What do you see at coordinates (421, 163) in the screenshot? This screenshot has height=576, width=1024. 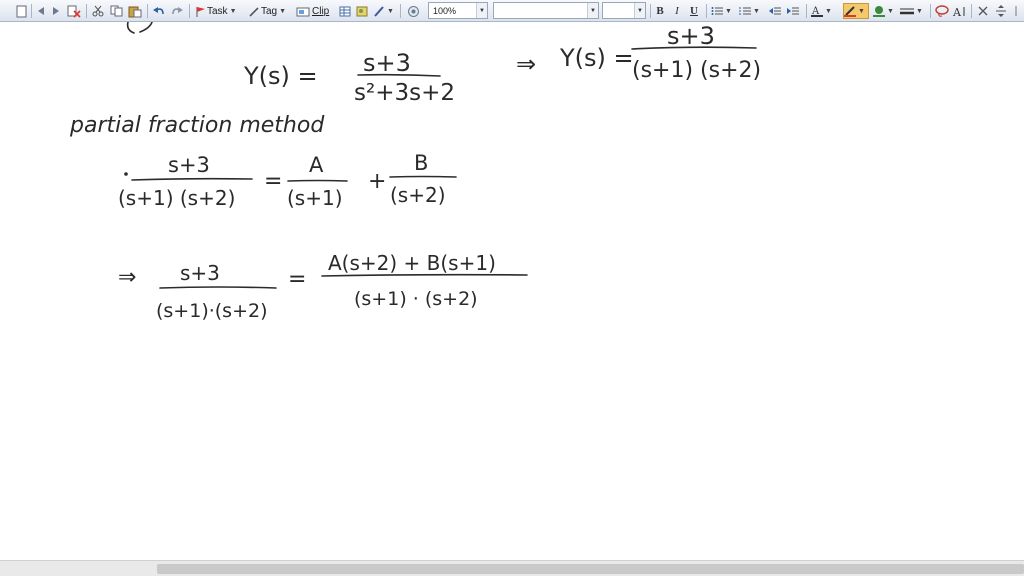 I see `term-b-numerator: B` at bounding box center [421, 163].